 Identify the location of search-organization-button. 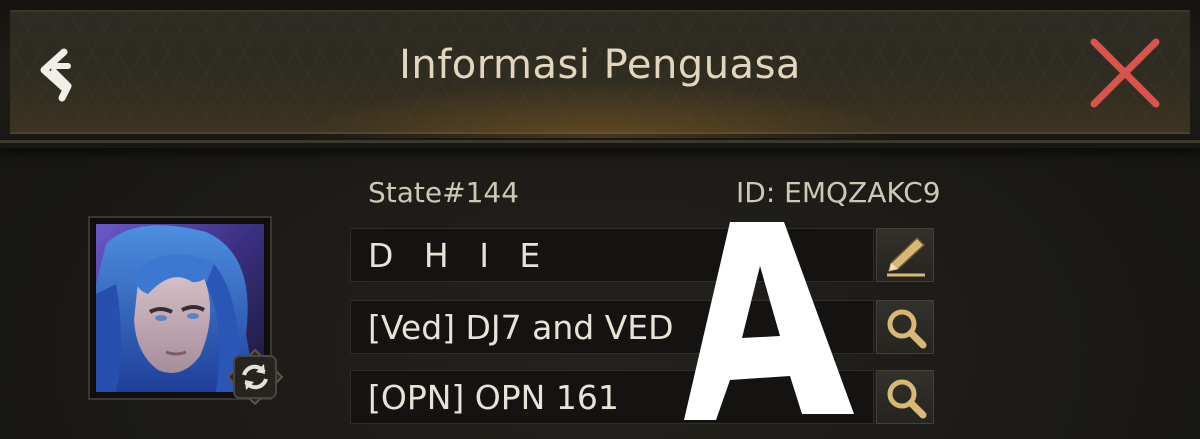
(905, 397).